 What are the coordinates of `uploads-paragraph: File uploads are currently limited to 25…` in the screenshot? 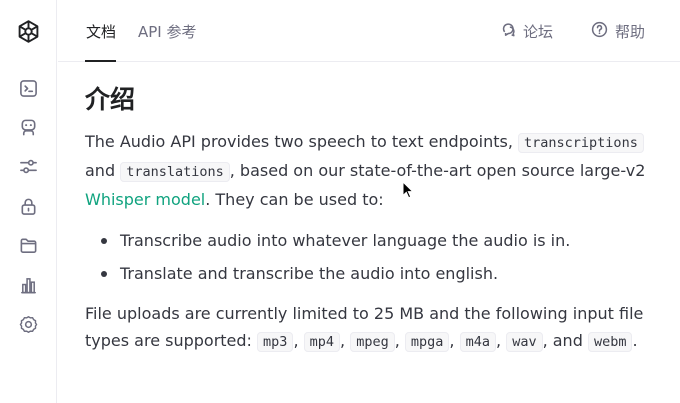 It's located at (370, 328).